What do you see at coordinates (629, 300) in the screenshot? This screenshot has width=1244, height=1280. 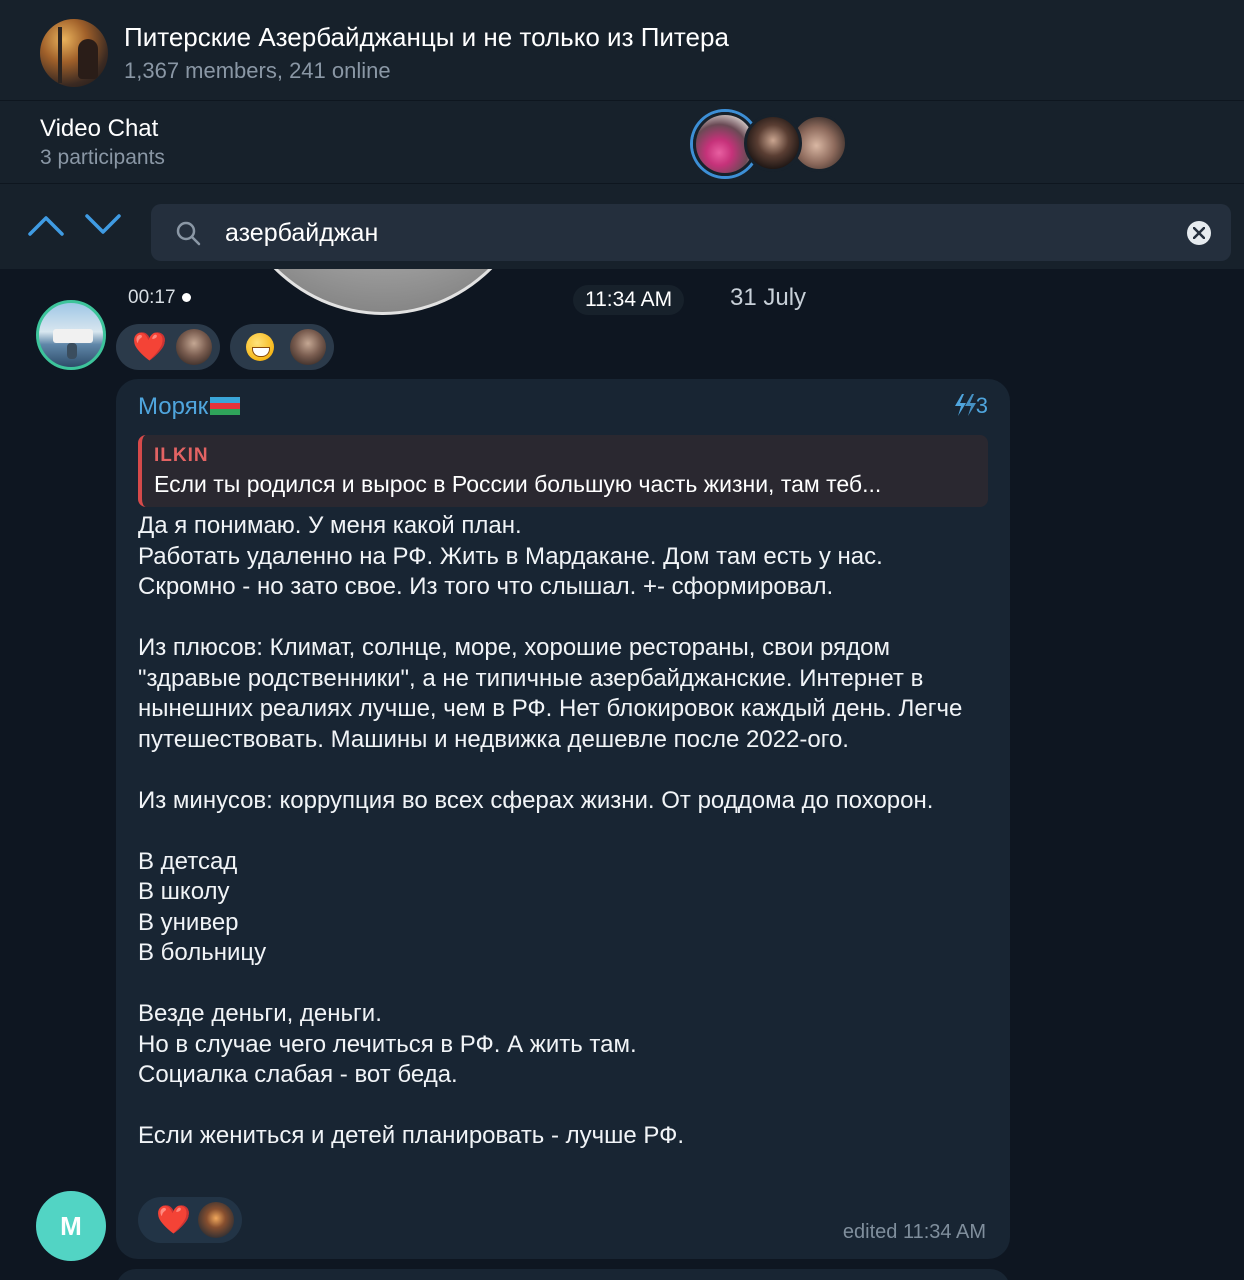 I see `message-time-badge: 11:34 AM` at bounding box center [629, 300].